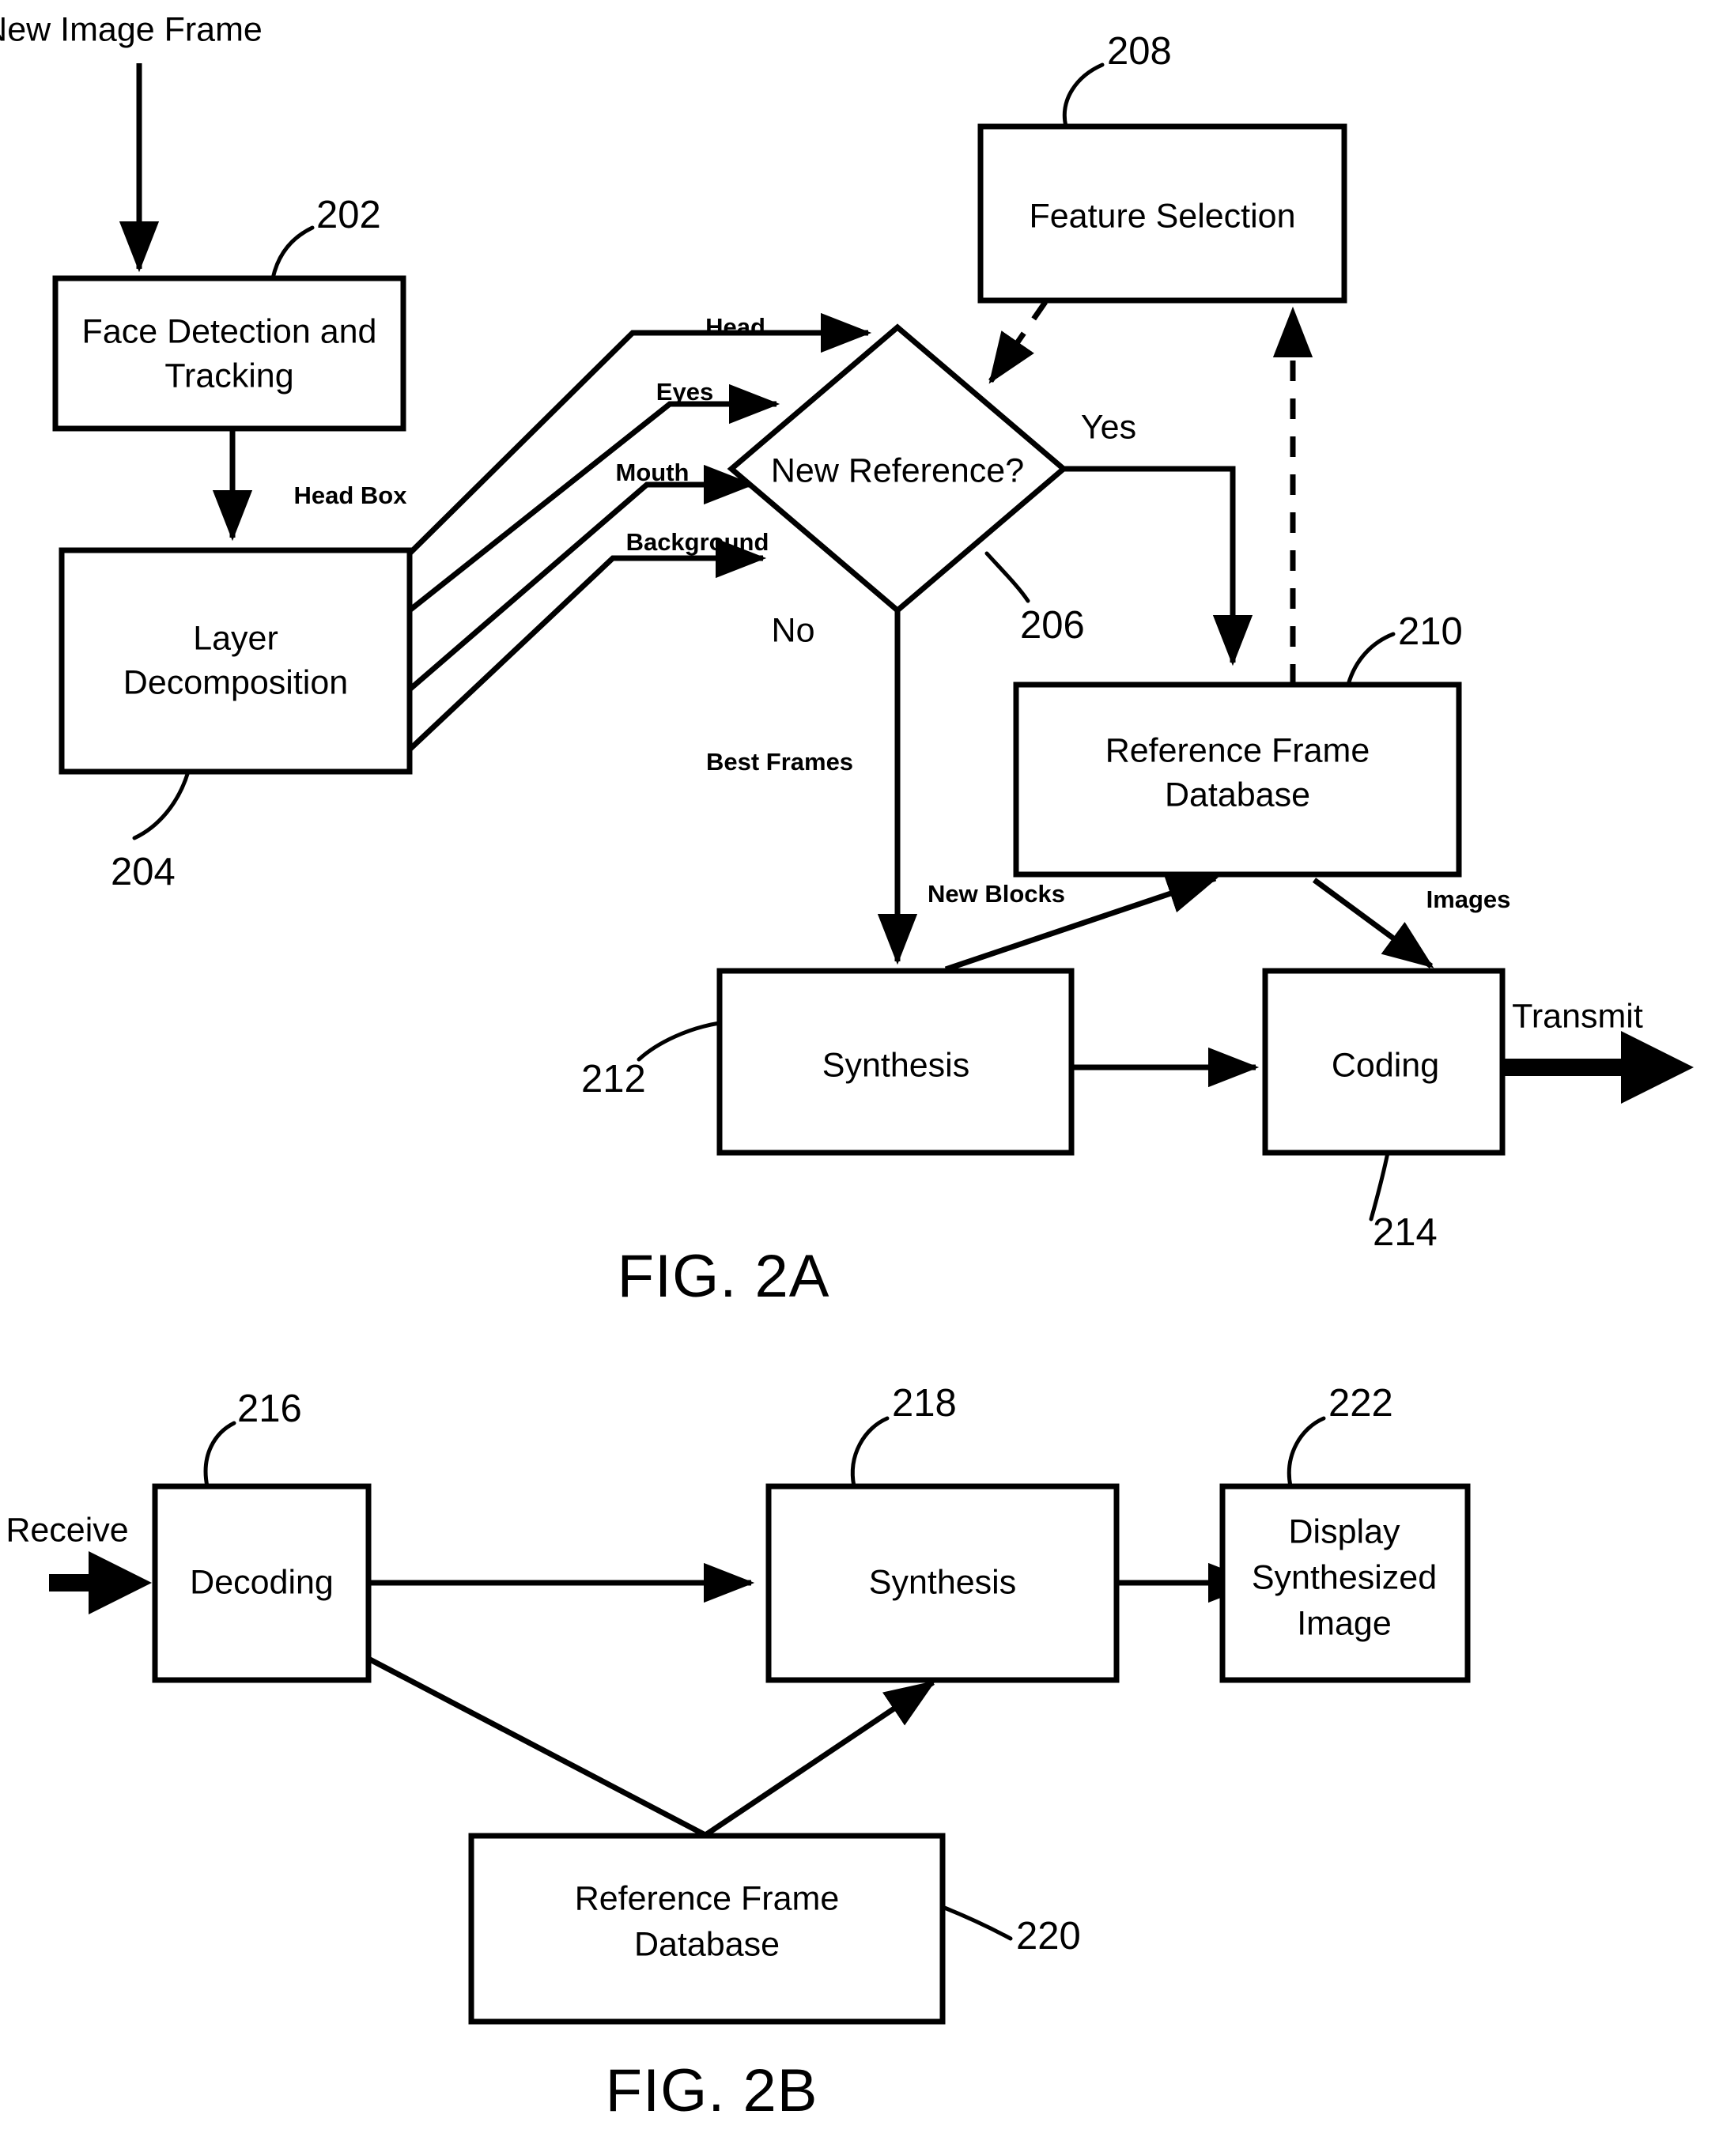 The width and height of the screenshot is (1723, 2156). What do you see at coordinates (613, 1080) in the screenshot?
I see `reference-numeral-212: 212` at bounding box center [613, 1080].